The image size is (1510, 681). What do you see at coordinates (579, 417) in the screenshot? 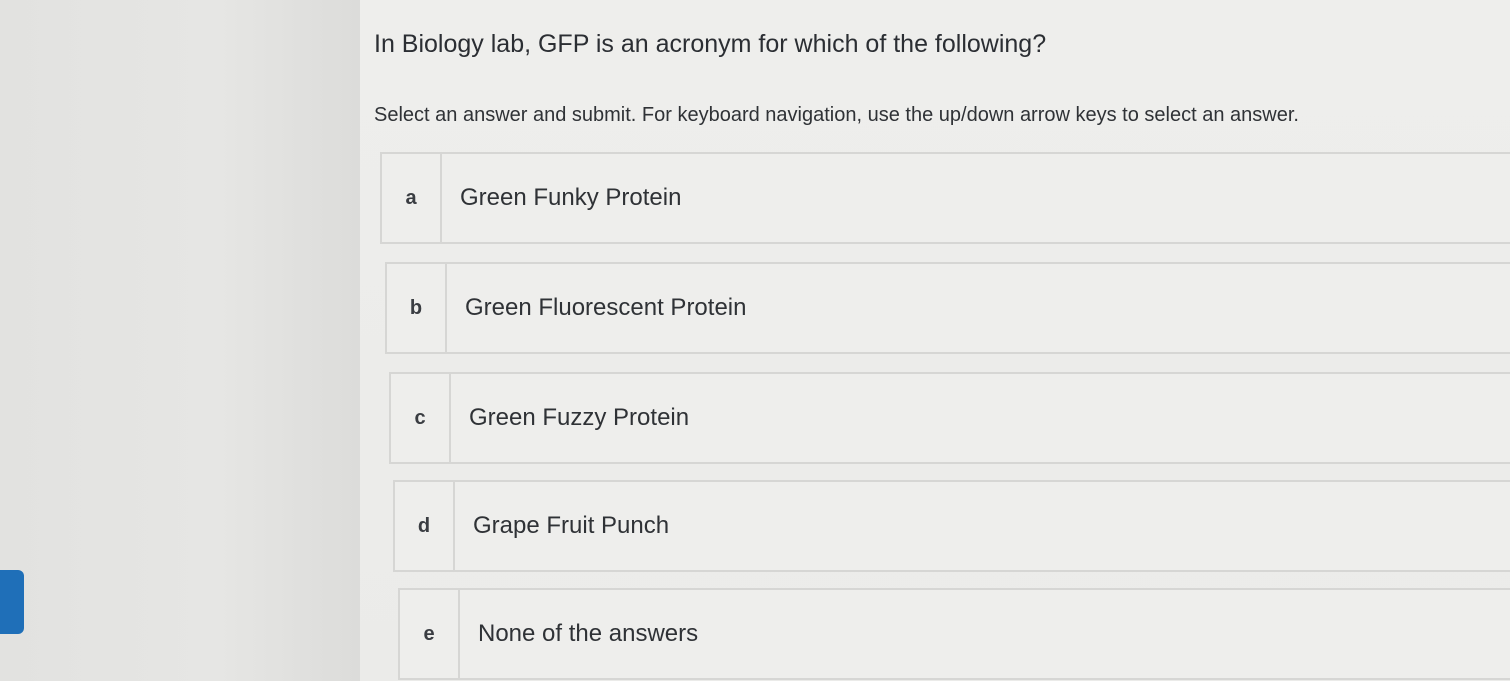
I see `option-label: Green Fuzzy Protein` at bounding box center [579, 417].